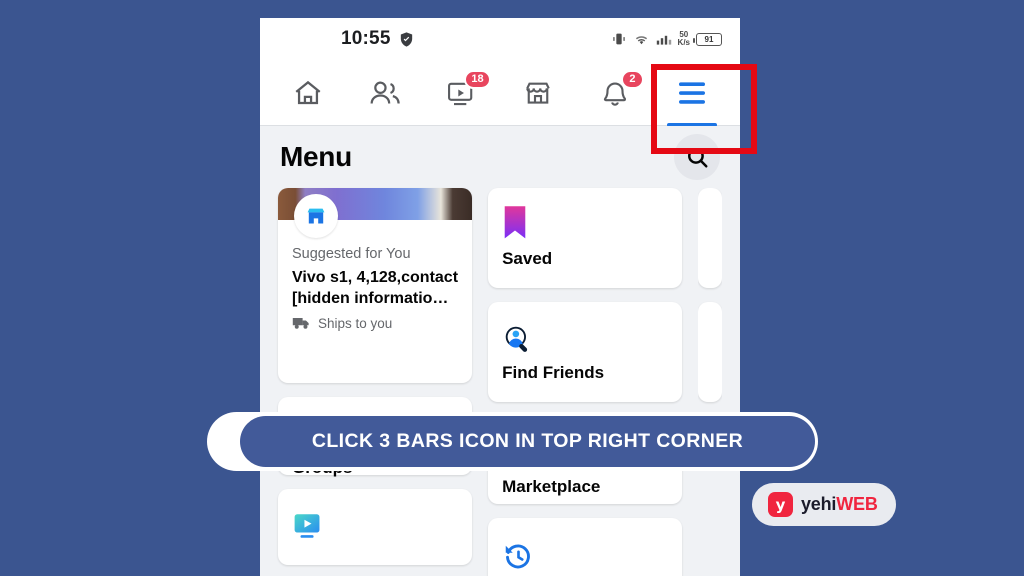  What do you see at coordinates (710, 238) in the screenshot?
I see `peek-card-top` at bounding box center [710, 238].